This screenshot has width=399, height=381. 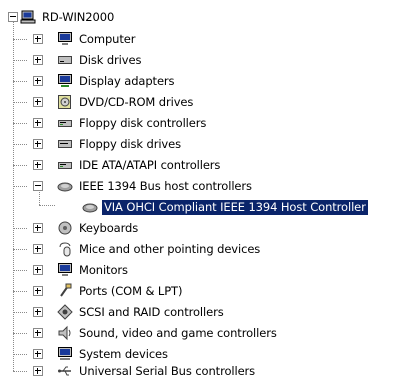 I want to click on tree-item-dvd-cdrom-drives: DVD/CD-ROM drives, so click(x=126, y=102).